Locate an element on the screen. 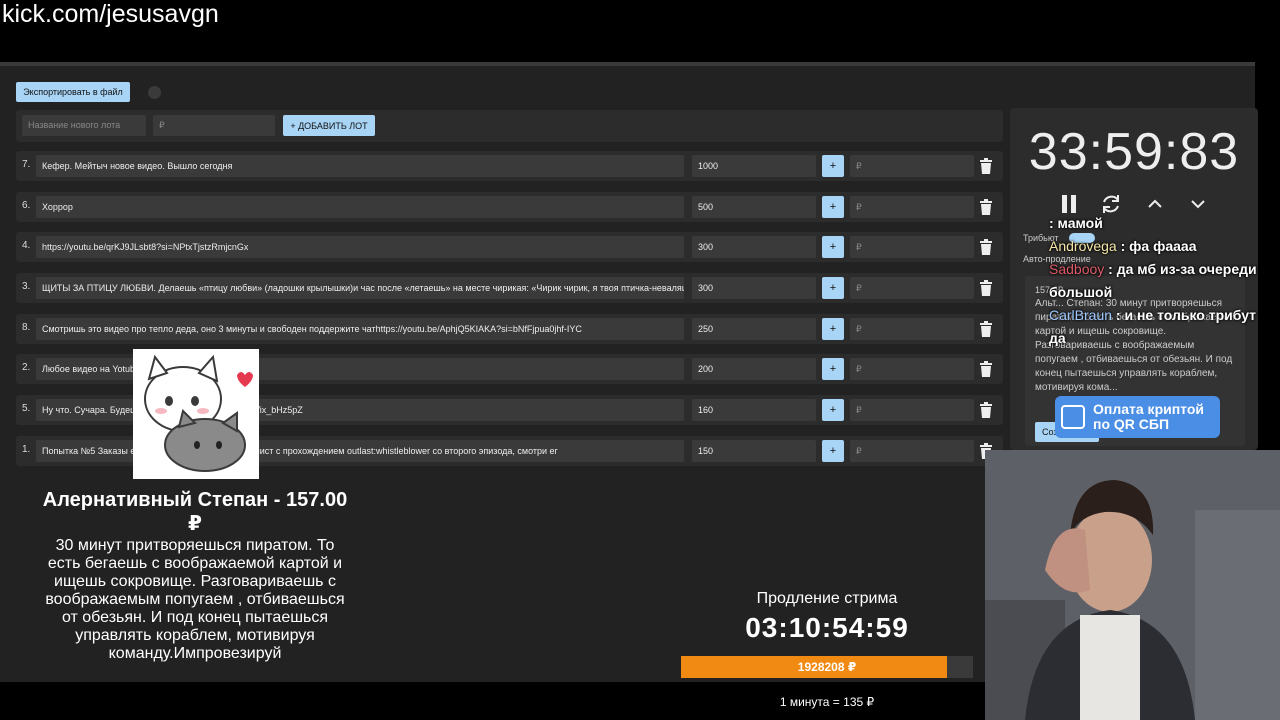 This screenshot has height=720, width=1280. chat-text: : фа фаааа is located at coordinates (1158, 246).